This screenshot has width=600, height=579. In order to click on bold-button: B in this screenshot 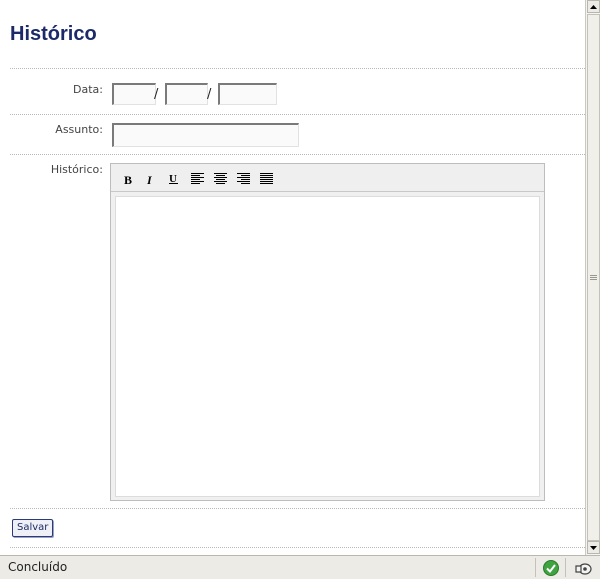, I will do `click(128, 178)`.